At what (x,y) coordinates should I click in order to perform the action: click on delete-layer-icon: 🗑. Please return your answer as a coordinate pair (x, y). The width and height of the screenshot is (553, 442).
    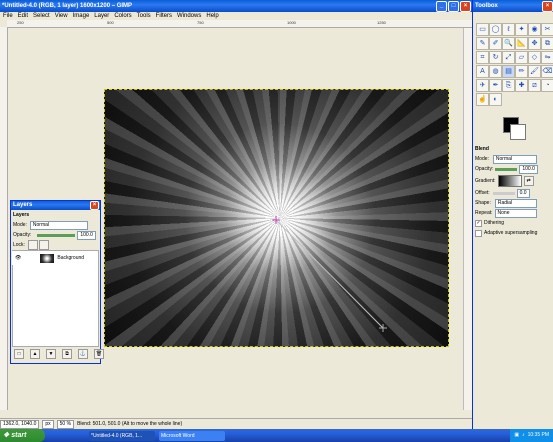
    Looking at the image, I should click on (99, 354).